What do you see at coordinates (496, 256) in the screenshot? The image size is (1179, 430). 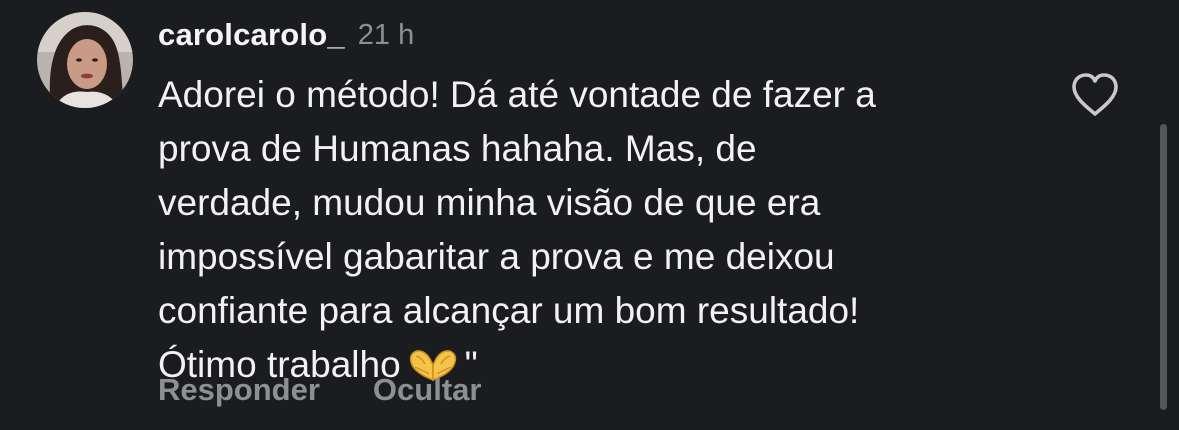 I see `comment-text-line: impossível gabaritar a prova e me deixou` at bounding box center [496, 256].